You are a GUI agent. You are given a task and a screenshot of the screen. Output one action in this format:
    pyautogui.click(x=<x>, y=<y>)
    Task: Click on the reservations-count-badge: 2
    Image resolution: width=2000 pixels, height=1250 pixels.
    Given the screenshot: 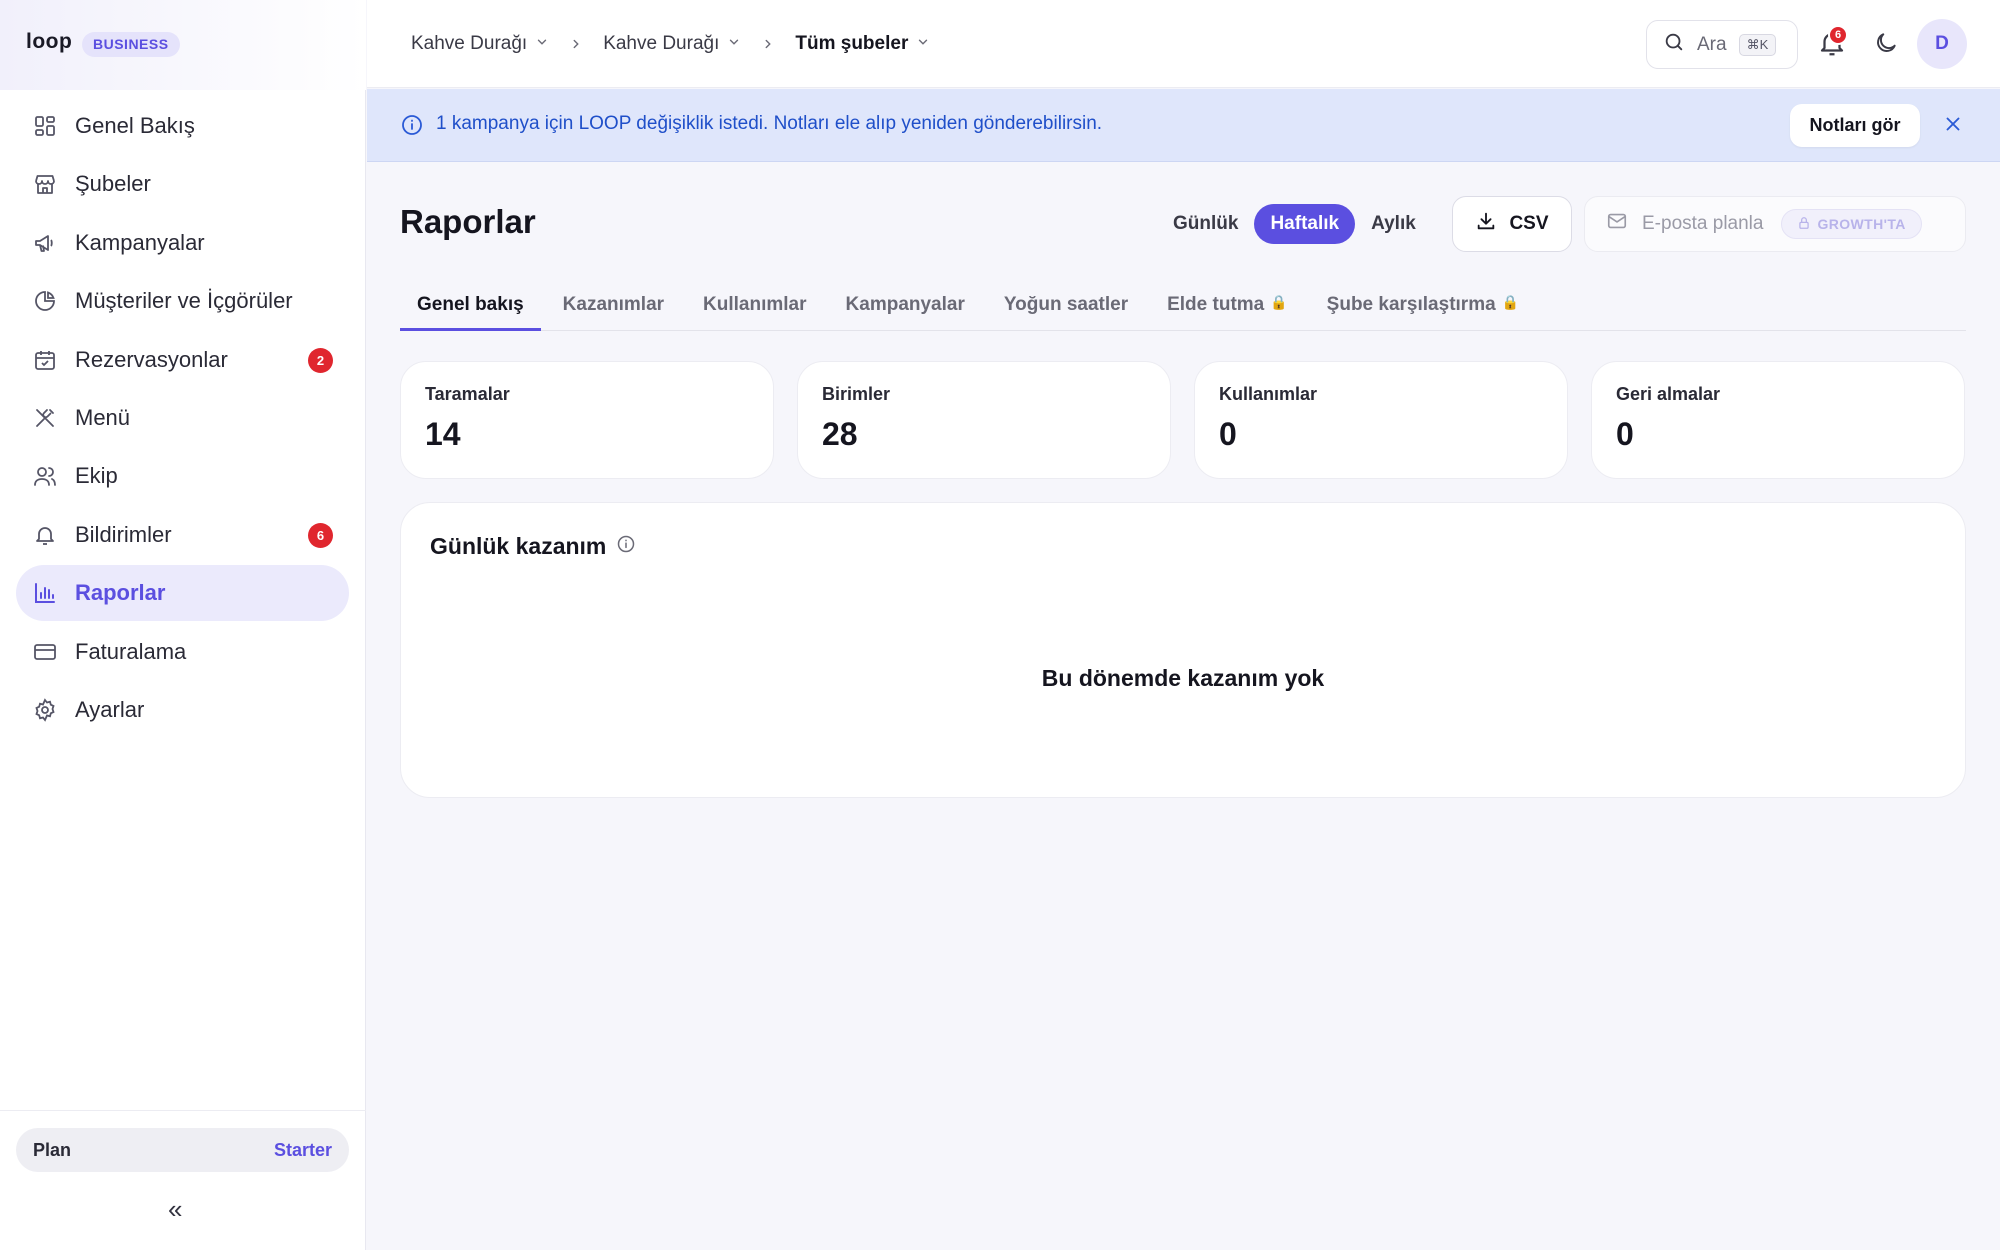 What is the action you would take?
    pyautogui.click(x=320, y=360)
    